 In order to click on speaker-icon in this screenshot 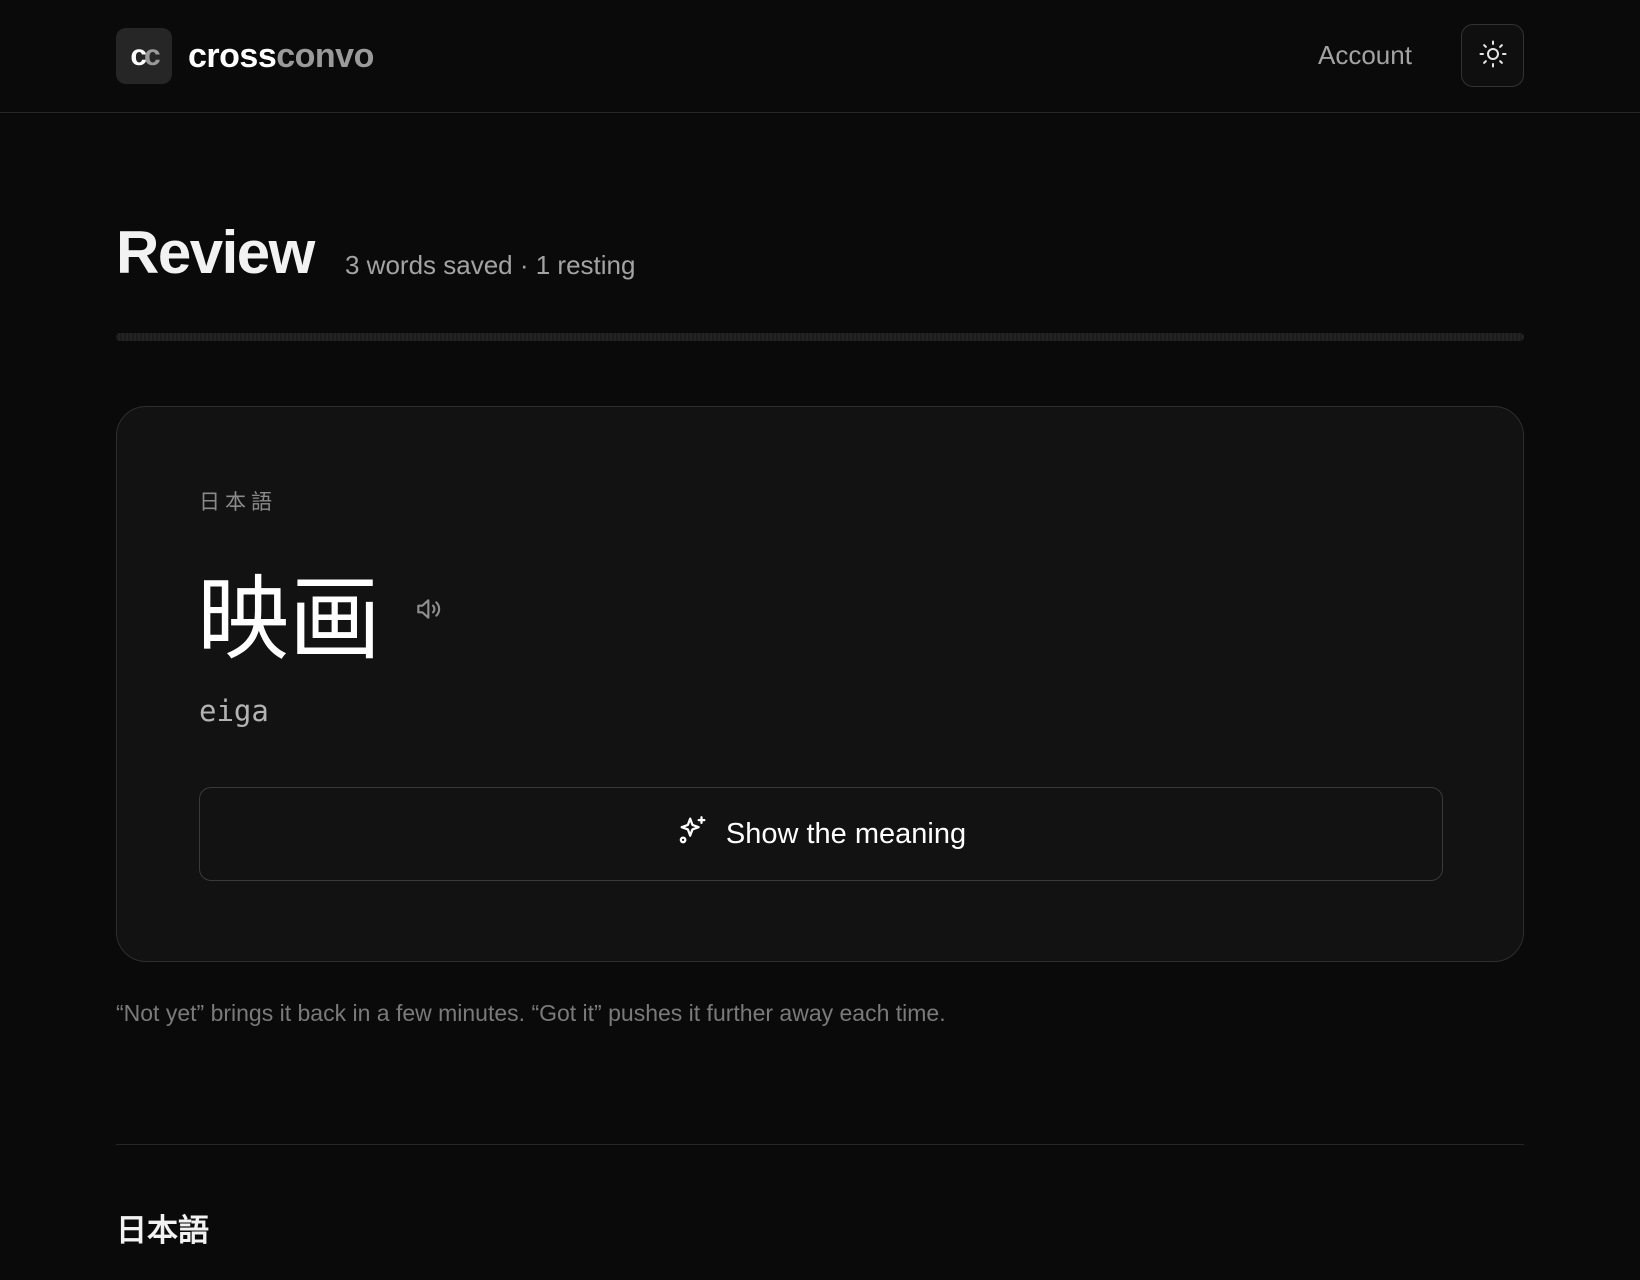, I will do `click(429, 610)`.